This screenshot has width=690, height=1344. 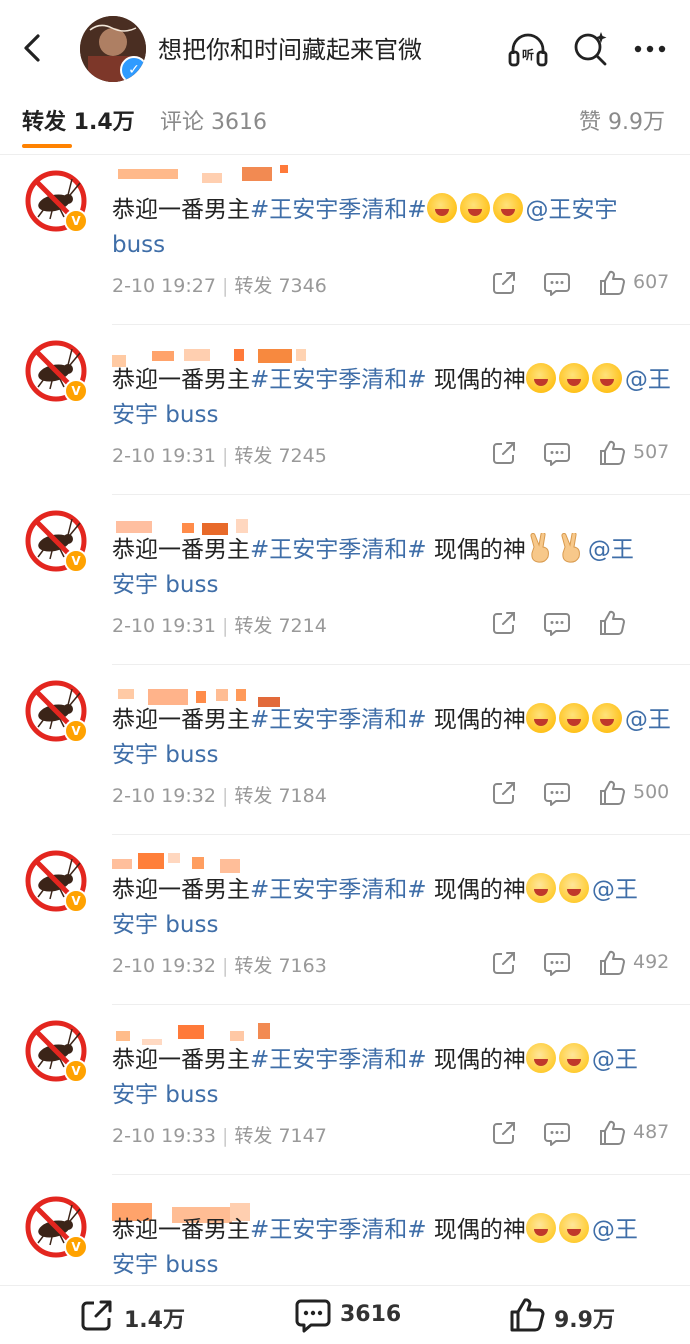 I want to click on item-like-count: 487, so click(x=651, y=1132).